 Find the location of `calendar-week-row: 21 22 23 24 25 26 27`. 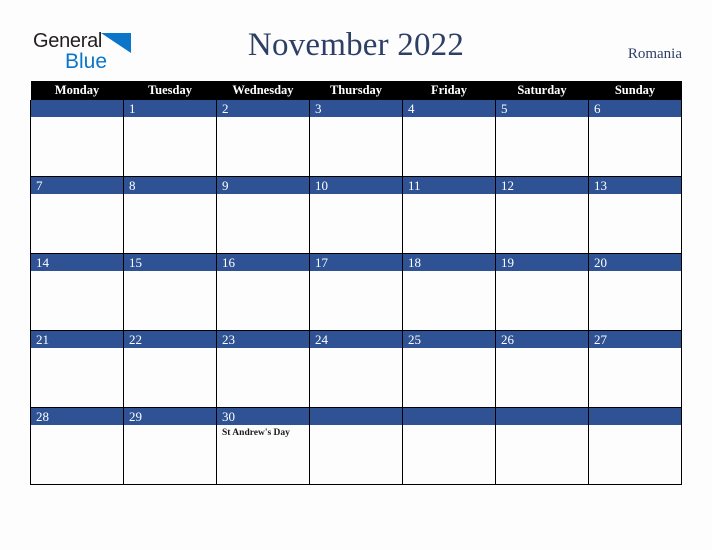

calendar-week-row: 21 22 23 24 25 26 27 is located at coordinates (356, 369).